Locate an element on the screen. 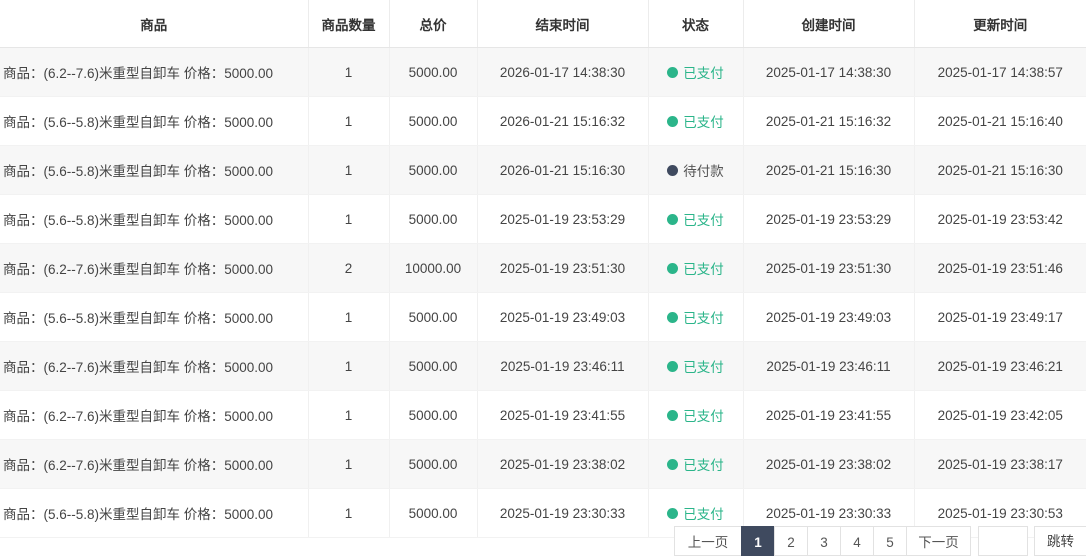 This screenshot has height=559, width=1086. column-header-updated-time: 更新时间 is located at coordinates (1000, 24).